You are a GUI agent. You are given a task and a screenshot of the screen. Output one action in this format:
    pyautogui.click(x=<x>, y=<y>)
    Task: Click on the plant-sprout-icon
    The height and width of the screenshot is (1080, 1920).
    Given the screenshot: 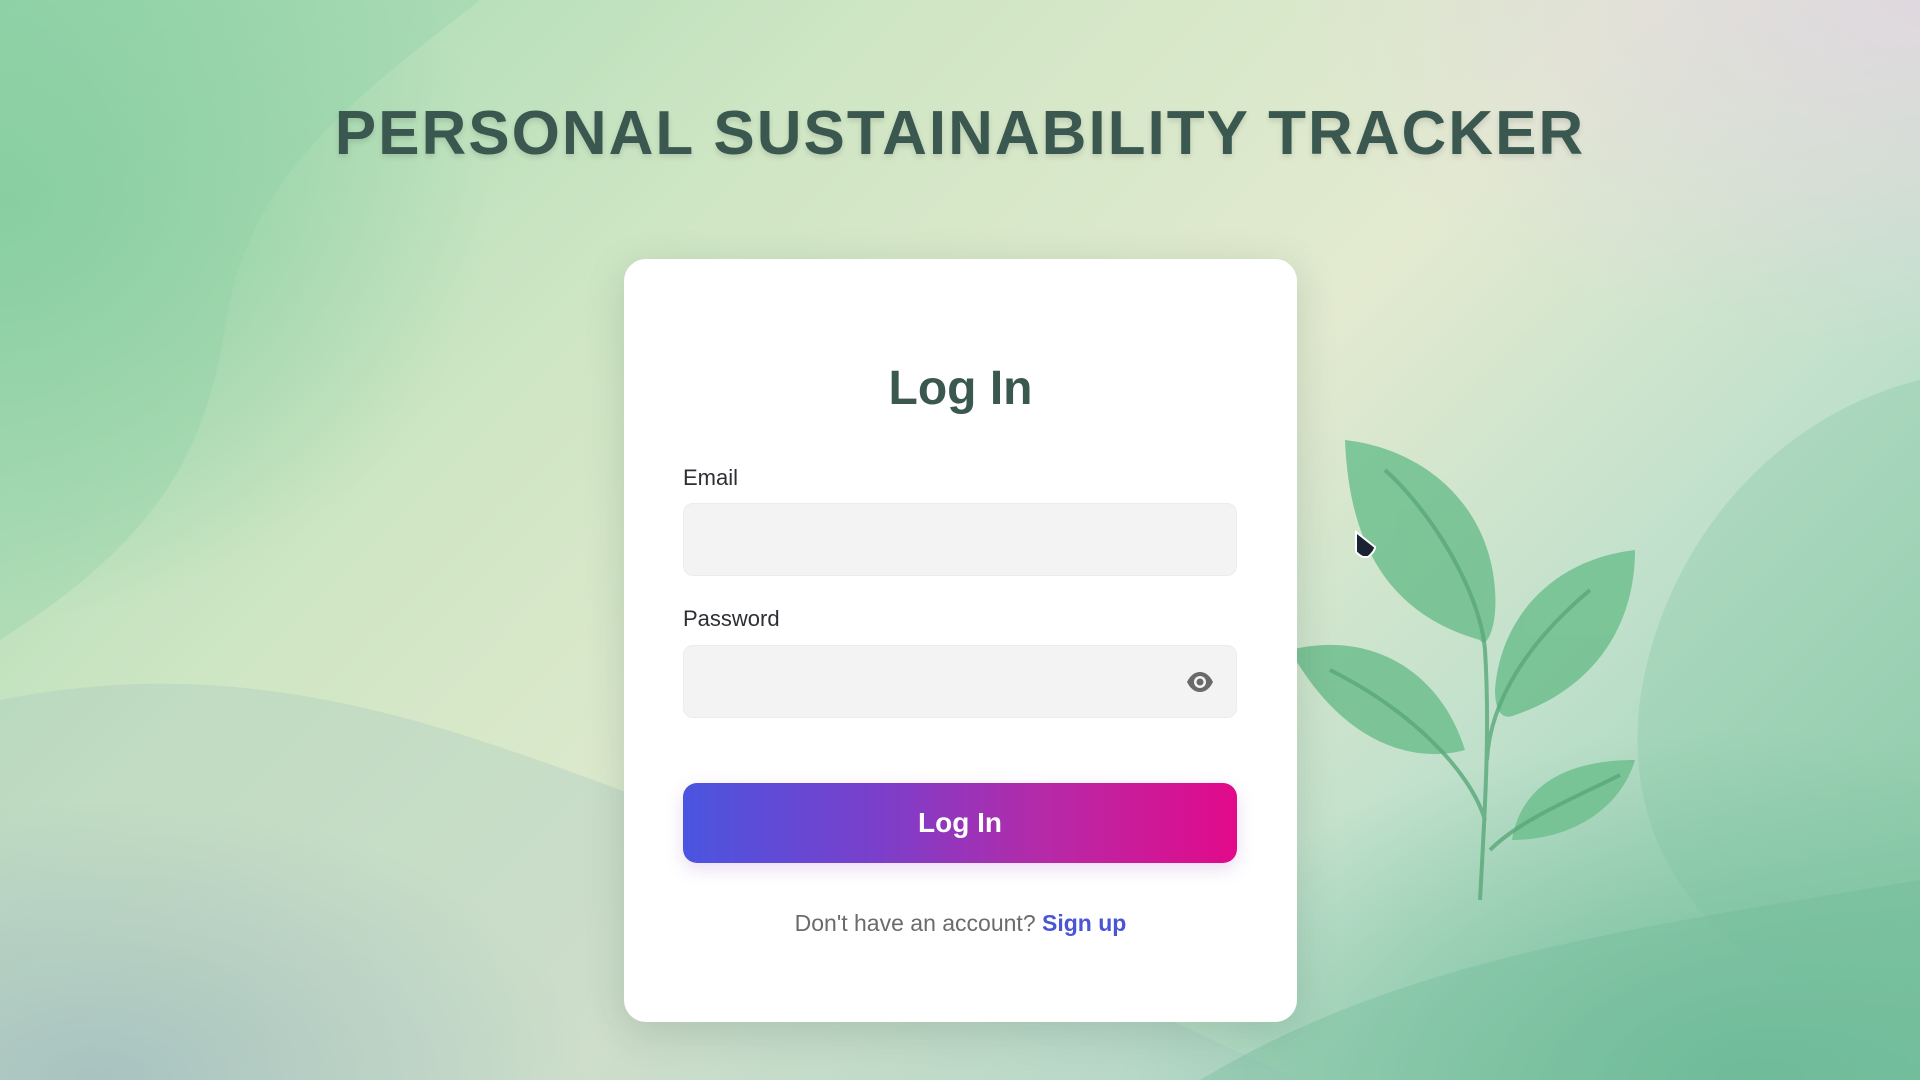 What is the action you would take?
    pyautogui.click(x=1462, y=670)
    